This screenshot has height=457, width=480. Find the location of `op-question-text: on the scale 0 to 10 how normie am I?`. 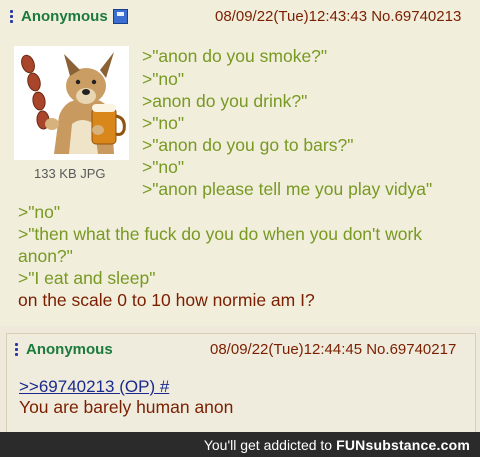

op-question-text: on the scale 0 to 10 how normie am I? is located at coordinates (166, 300).